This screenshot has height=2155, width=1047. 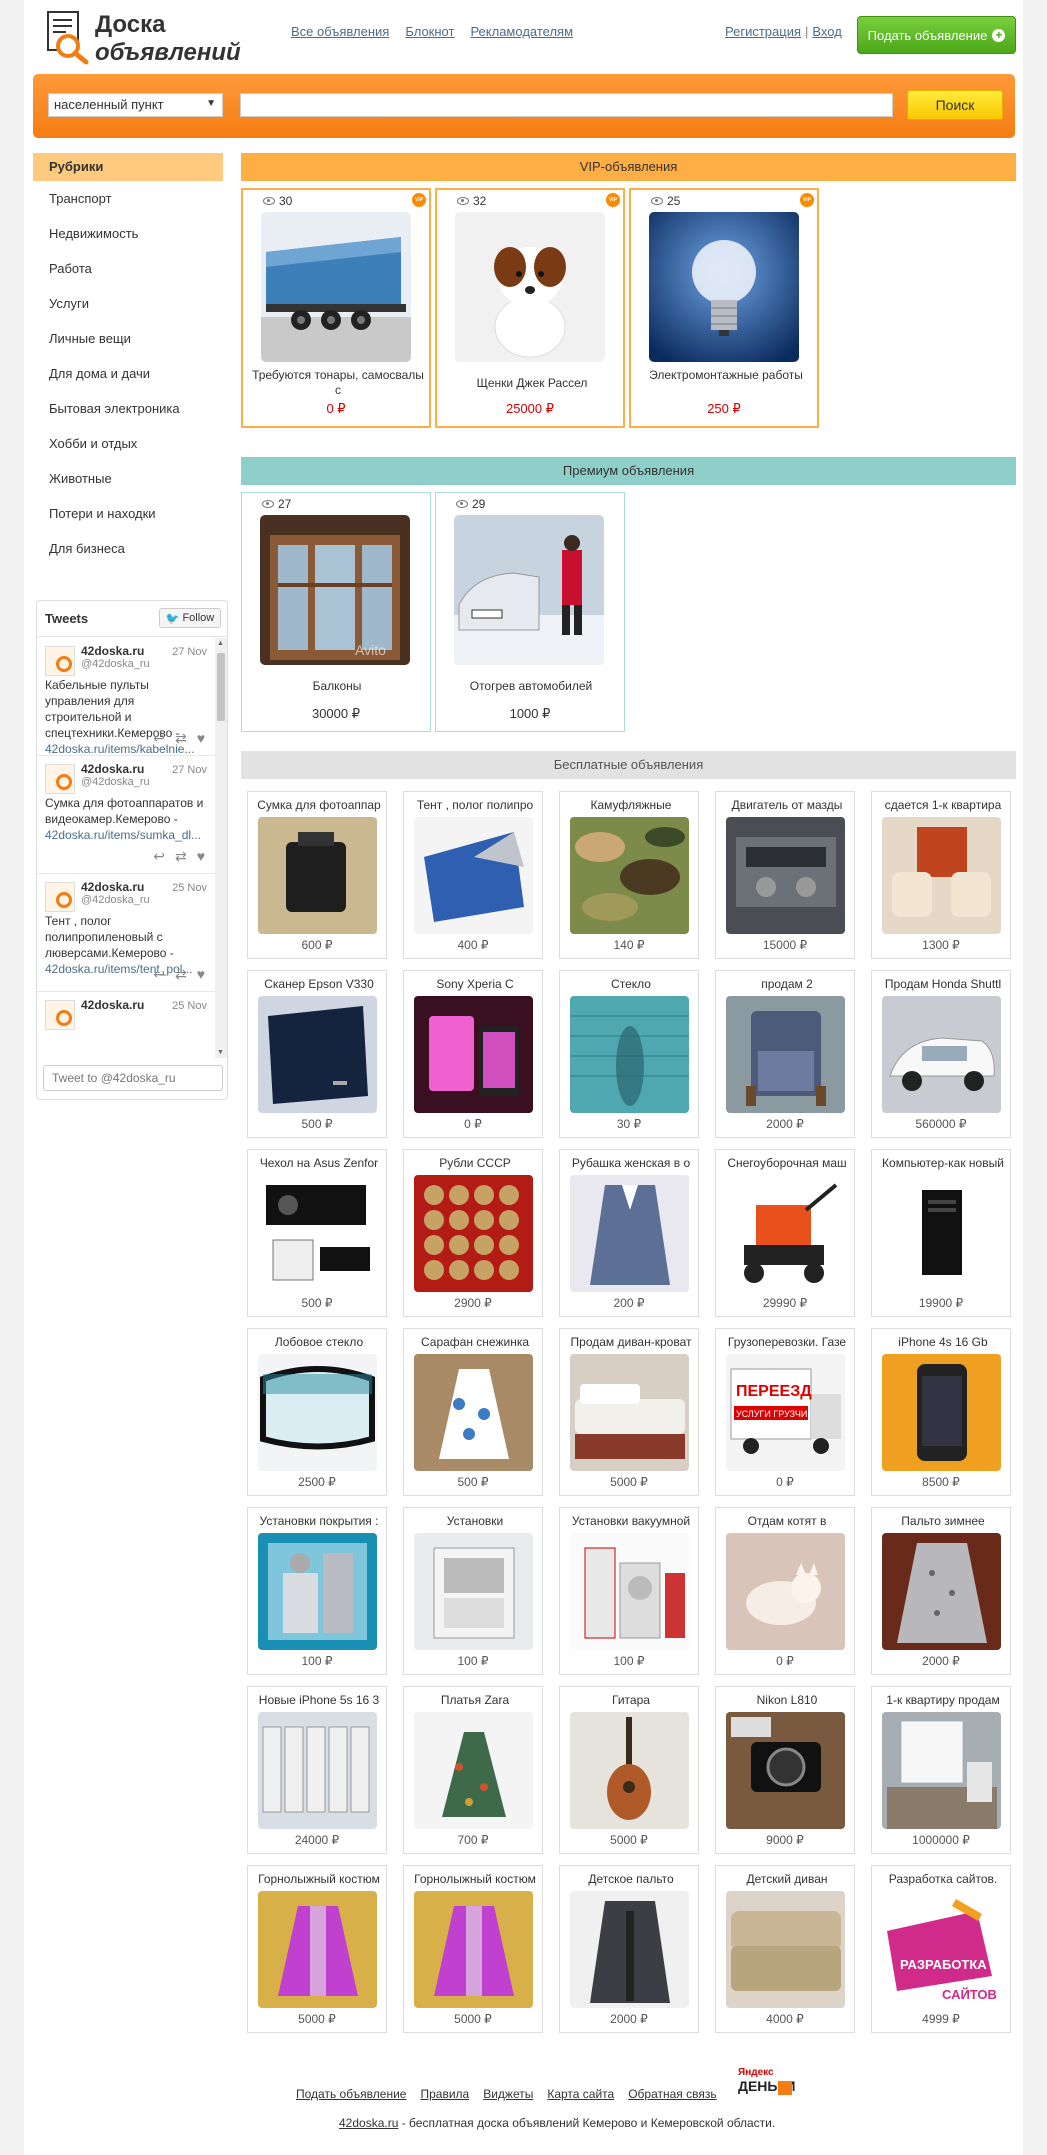 I want to click on ad-title: Лобовое стекло, so click(x=319, y=1342).